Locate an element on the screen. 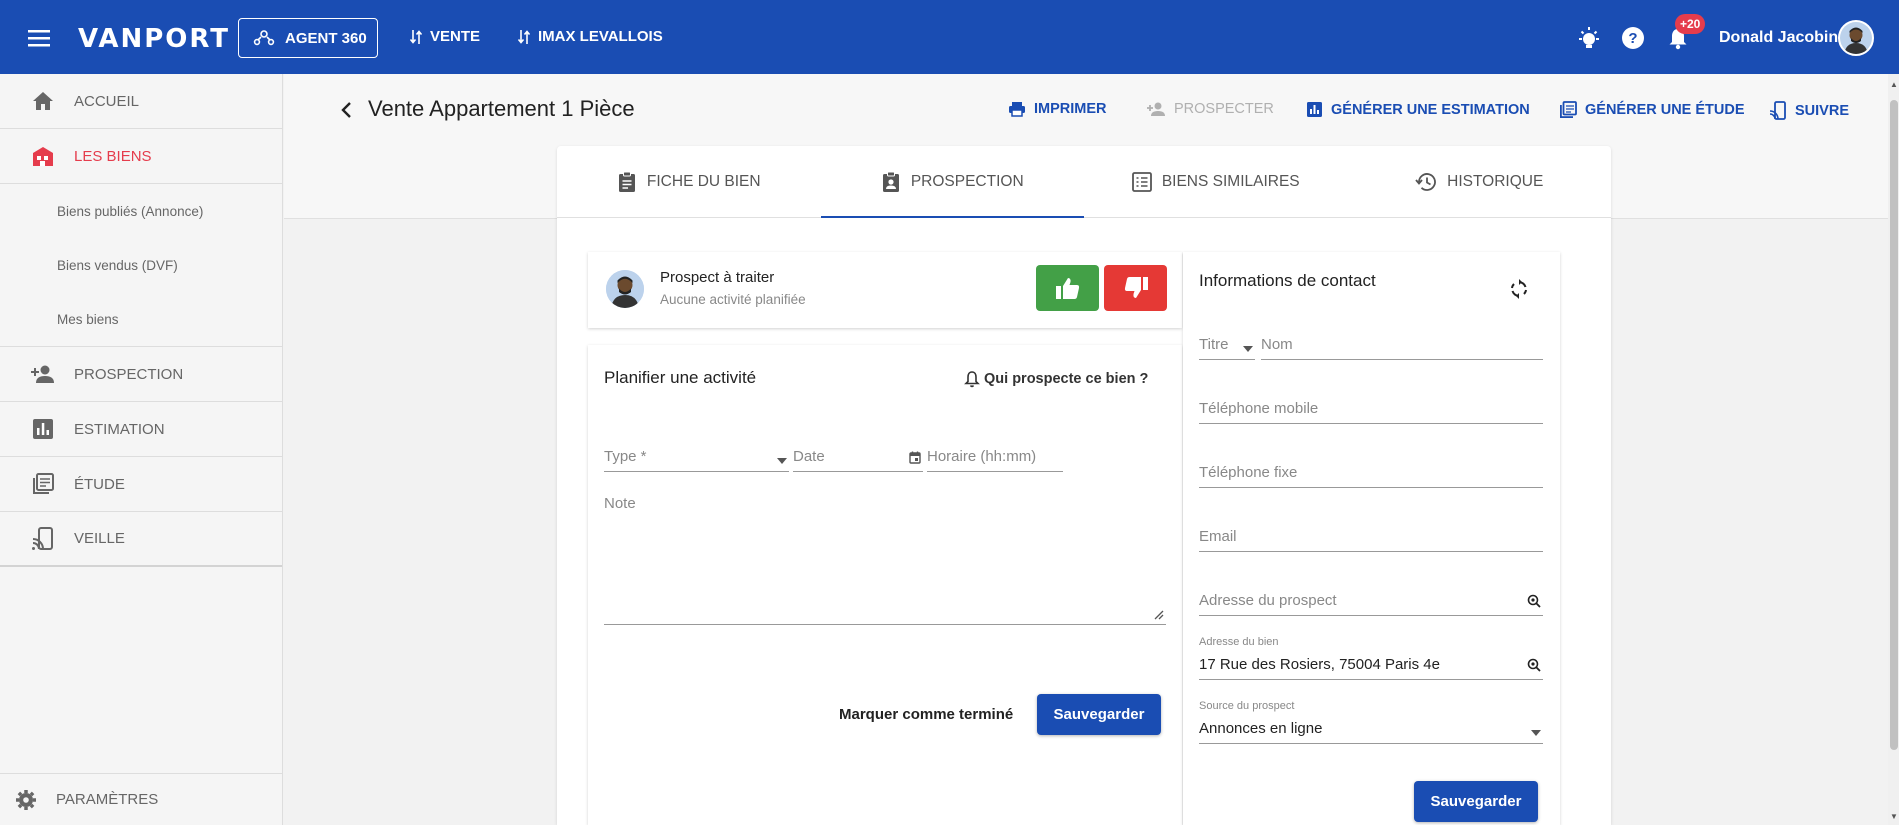 This screenshot has height=825, width=1899. mobile-phone-field: Téléphone mobile is located at coordinates (1371, 404).